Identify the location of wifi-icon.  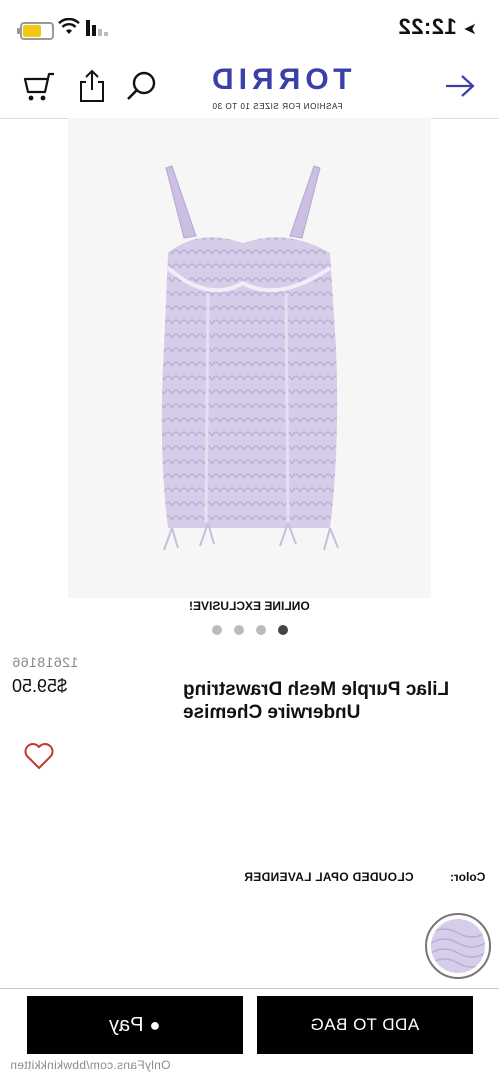
(69, 26).